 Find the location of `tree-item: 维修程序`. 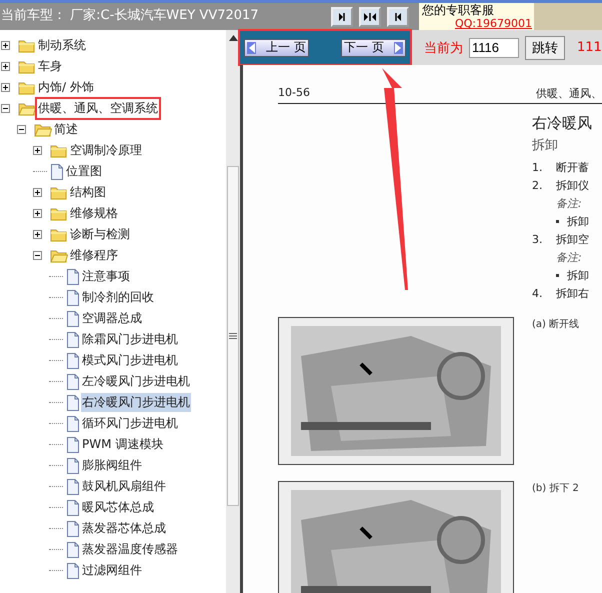

tree-item: 维修程序 is located at coordinates (94, 255).